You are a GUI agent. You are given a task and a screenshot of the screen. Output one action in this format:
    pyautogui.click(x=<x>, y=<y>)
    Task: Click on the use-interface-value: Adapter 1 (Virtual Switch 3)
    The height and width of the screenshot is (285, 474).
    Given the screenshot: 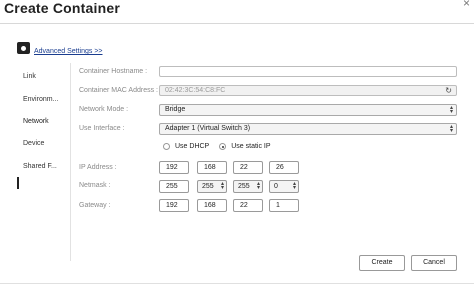 What is the action you would take?
    pyautogui.click(x=208, y=128)
    